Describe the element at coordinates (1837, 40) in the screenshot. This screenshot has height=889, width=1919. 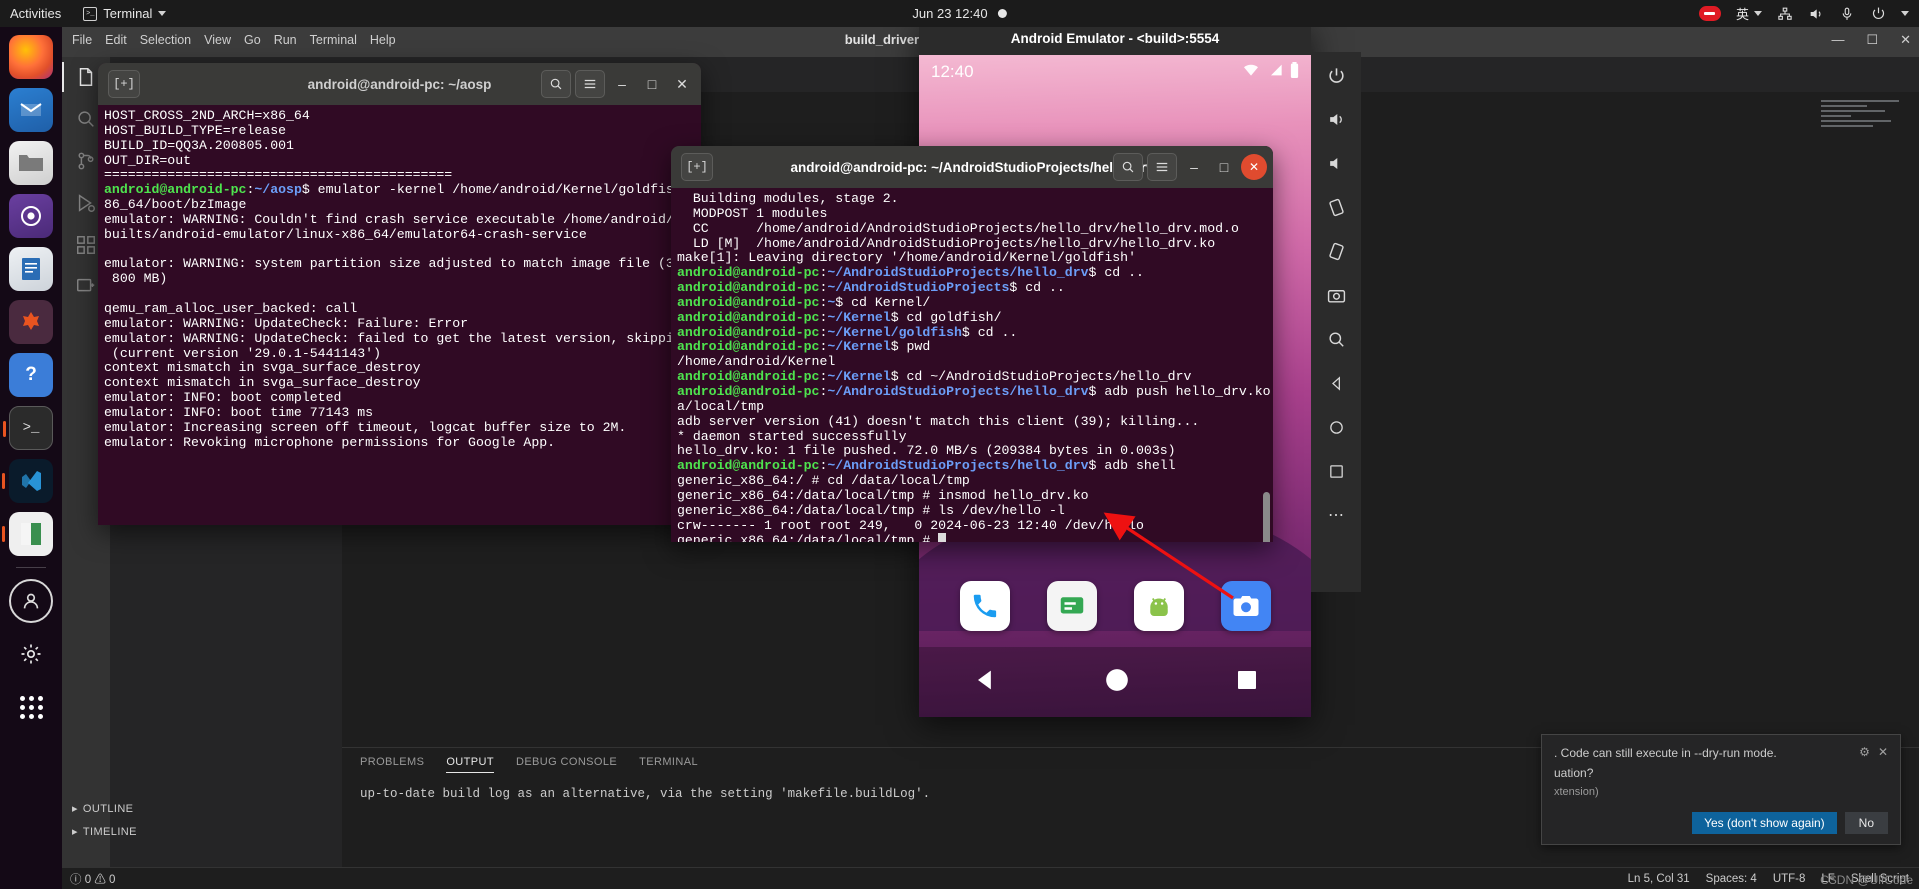
I see `vscode-minimize-button: —` at that location.